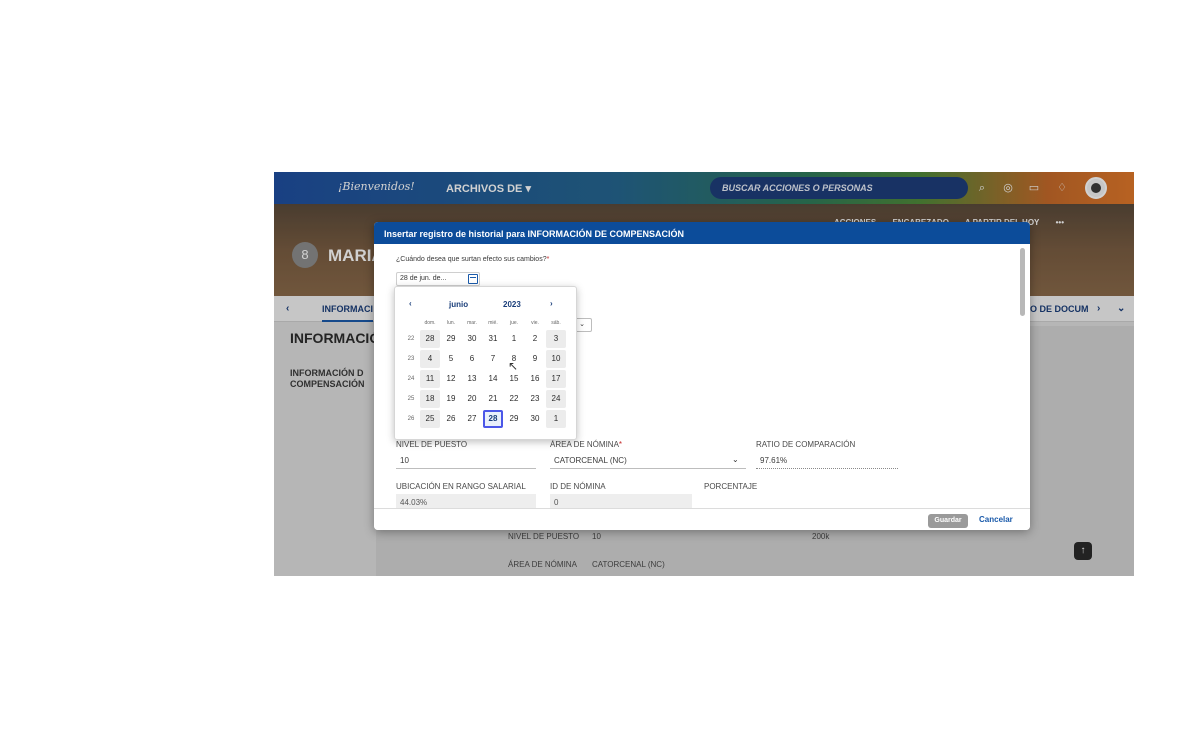  Describe the element at coordinates (410, 303) in the screenshot. I see `prev-month-icon: ‹` at that location.